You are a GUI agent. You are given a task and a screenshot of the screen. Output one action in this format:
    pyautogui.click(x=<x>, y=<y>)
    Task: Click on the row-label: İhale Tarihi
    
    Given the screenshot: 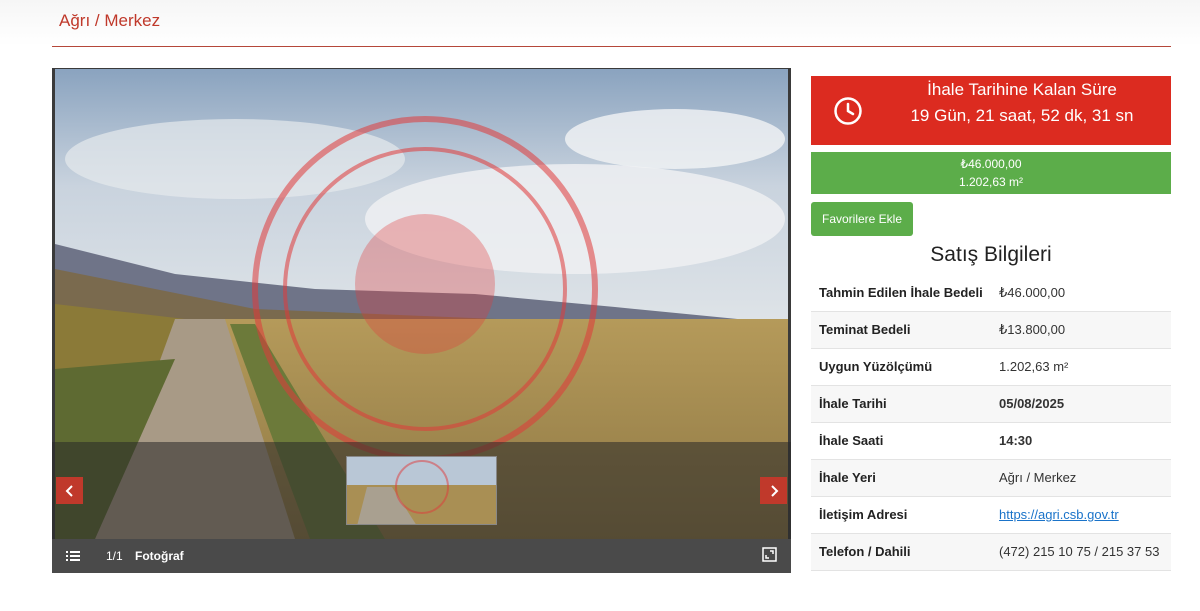 What is the action you would take?
    pyautogui.click(x=901, y=404)
    